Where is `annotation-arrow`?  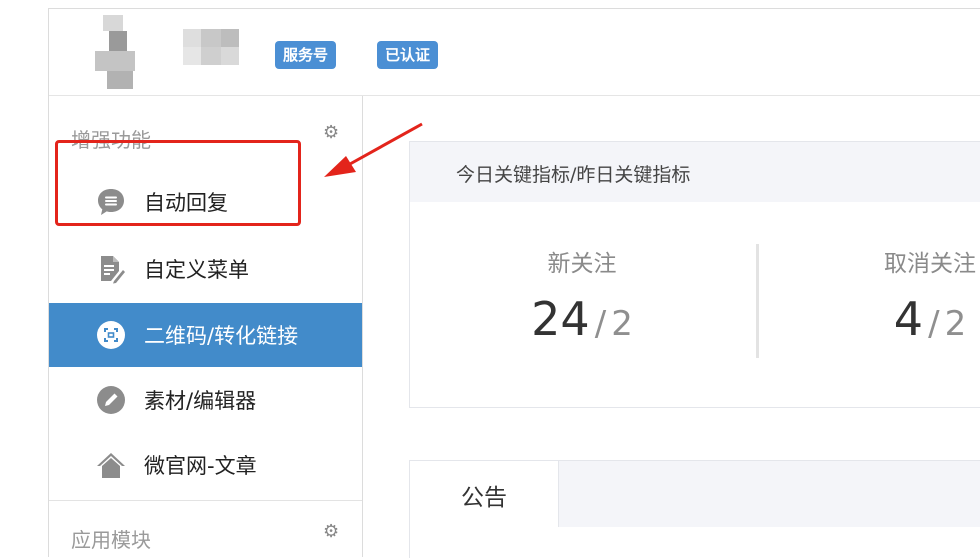
annotation-arrow is located at coordinates (373, 149).